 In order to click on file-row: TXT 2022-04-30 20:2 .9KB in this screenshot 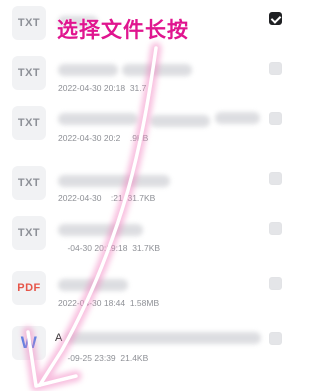, I will do `click(150, 125)`.